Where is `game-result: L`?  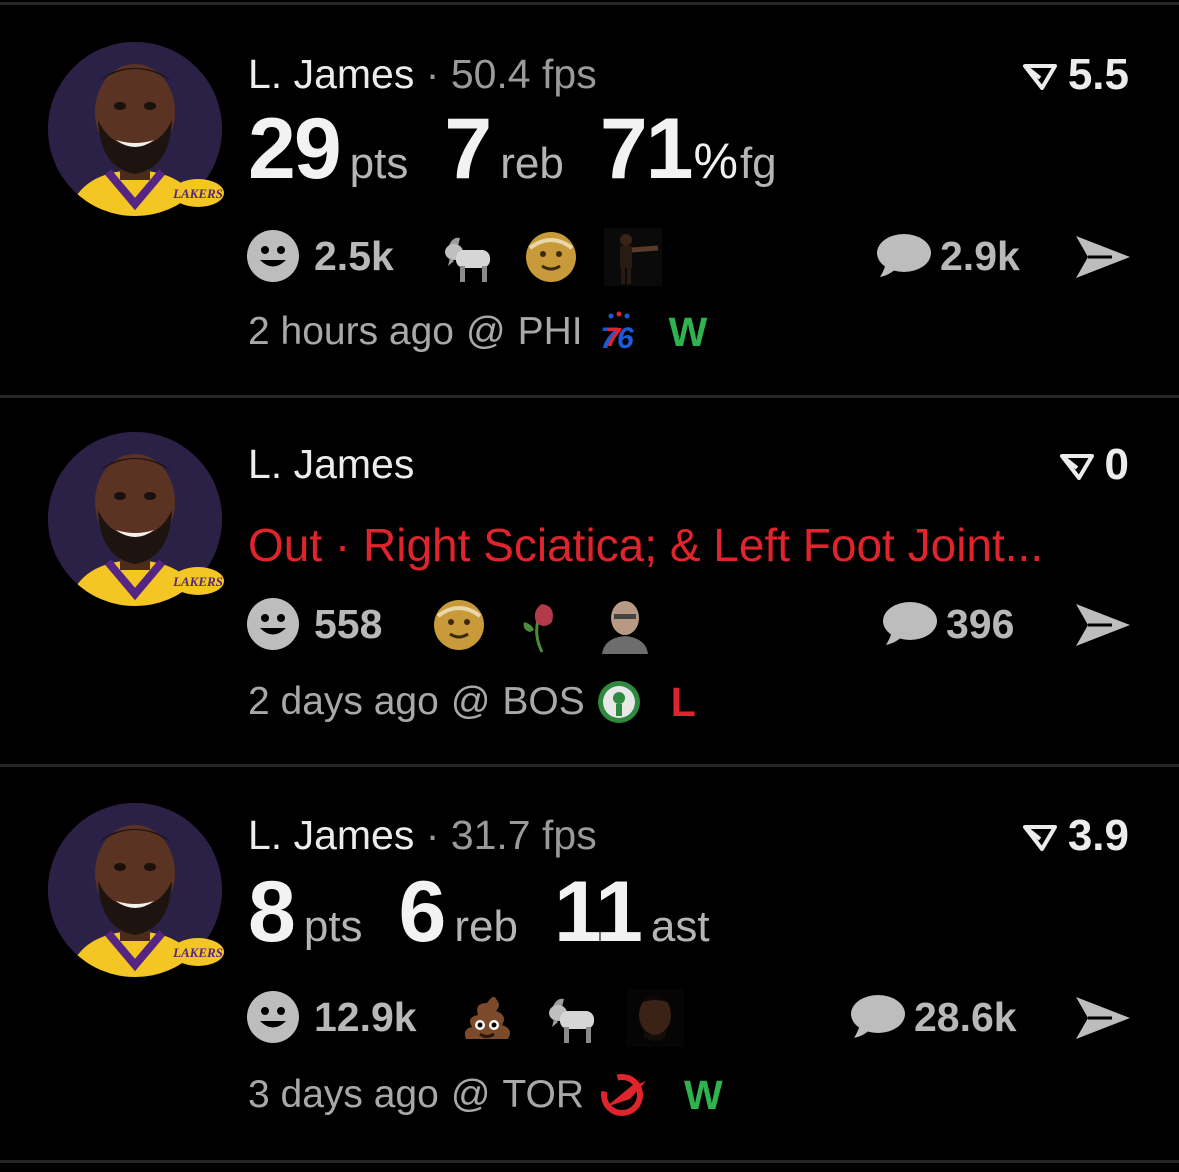
game-result: L is located at coordinates (683, 701).